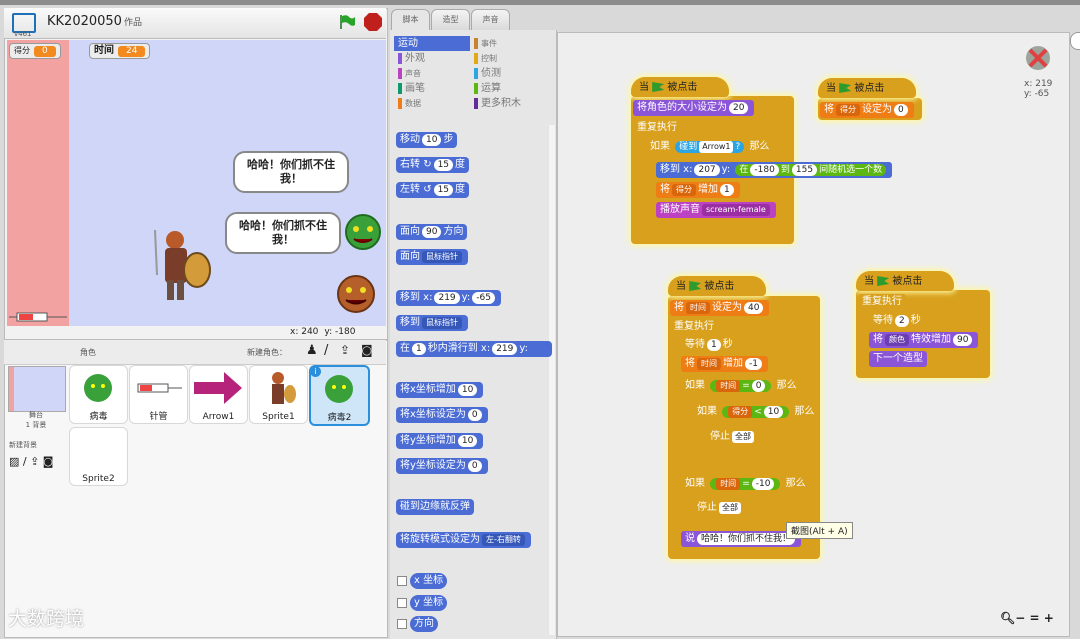 Image resolution: width=1080 pixels, height=639 pixels. I want to click on block-play-sound: 播放声音 scream-female, so click(716, 210).